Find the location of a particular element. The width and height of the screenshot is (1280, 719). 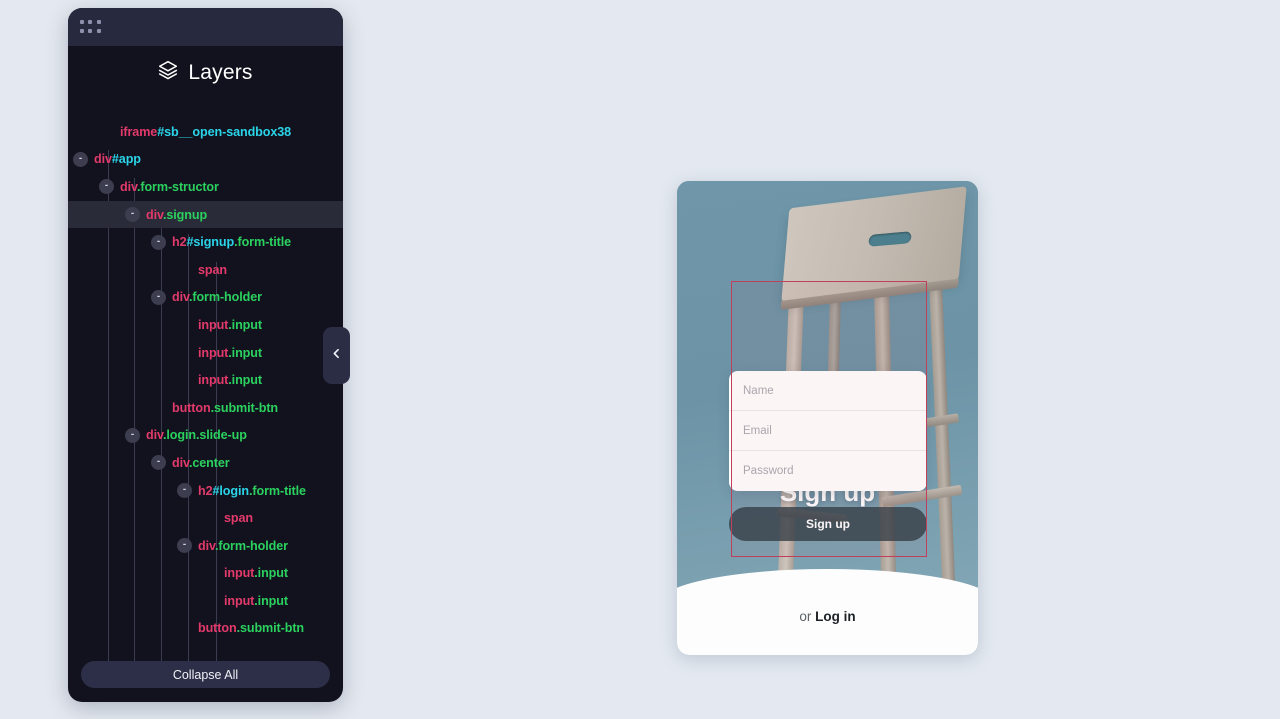

card-footer: or Log in is located at coordinates (827, 612).